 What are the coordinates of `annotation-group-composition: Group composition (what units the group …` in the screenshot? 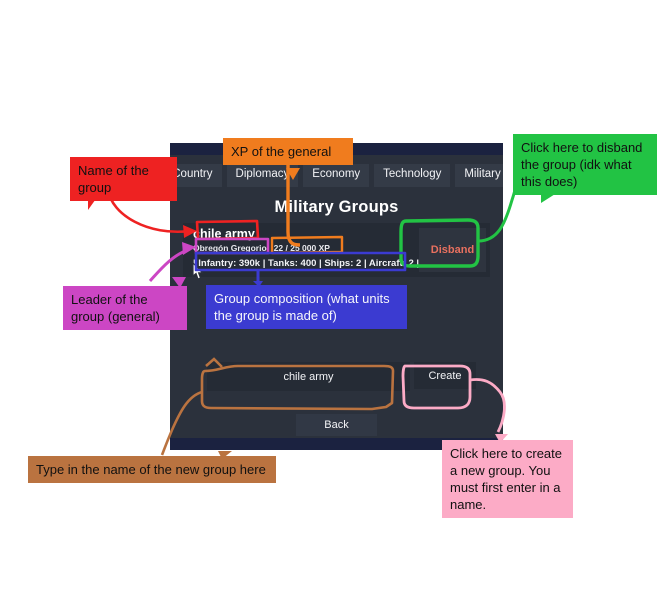 It's located at (306, 307).